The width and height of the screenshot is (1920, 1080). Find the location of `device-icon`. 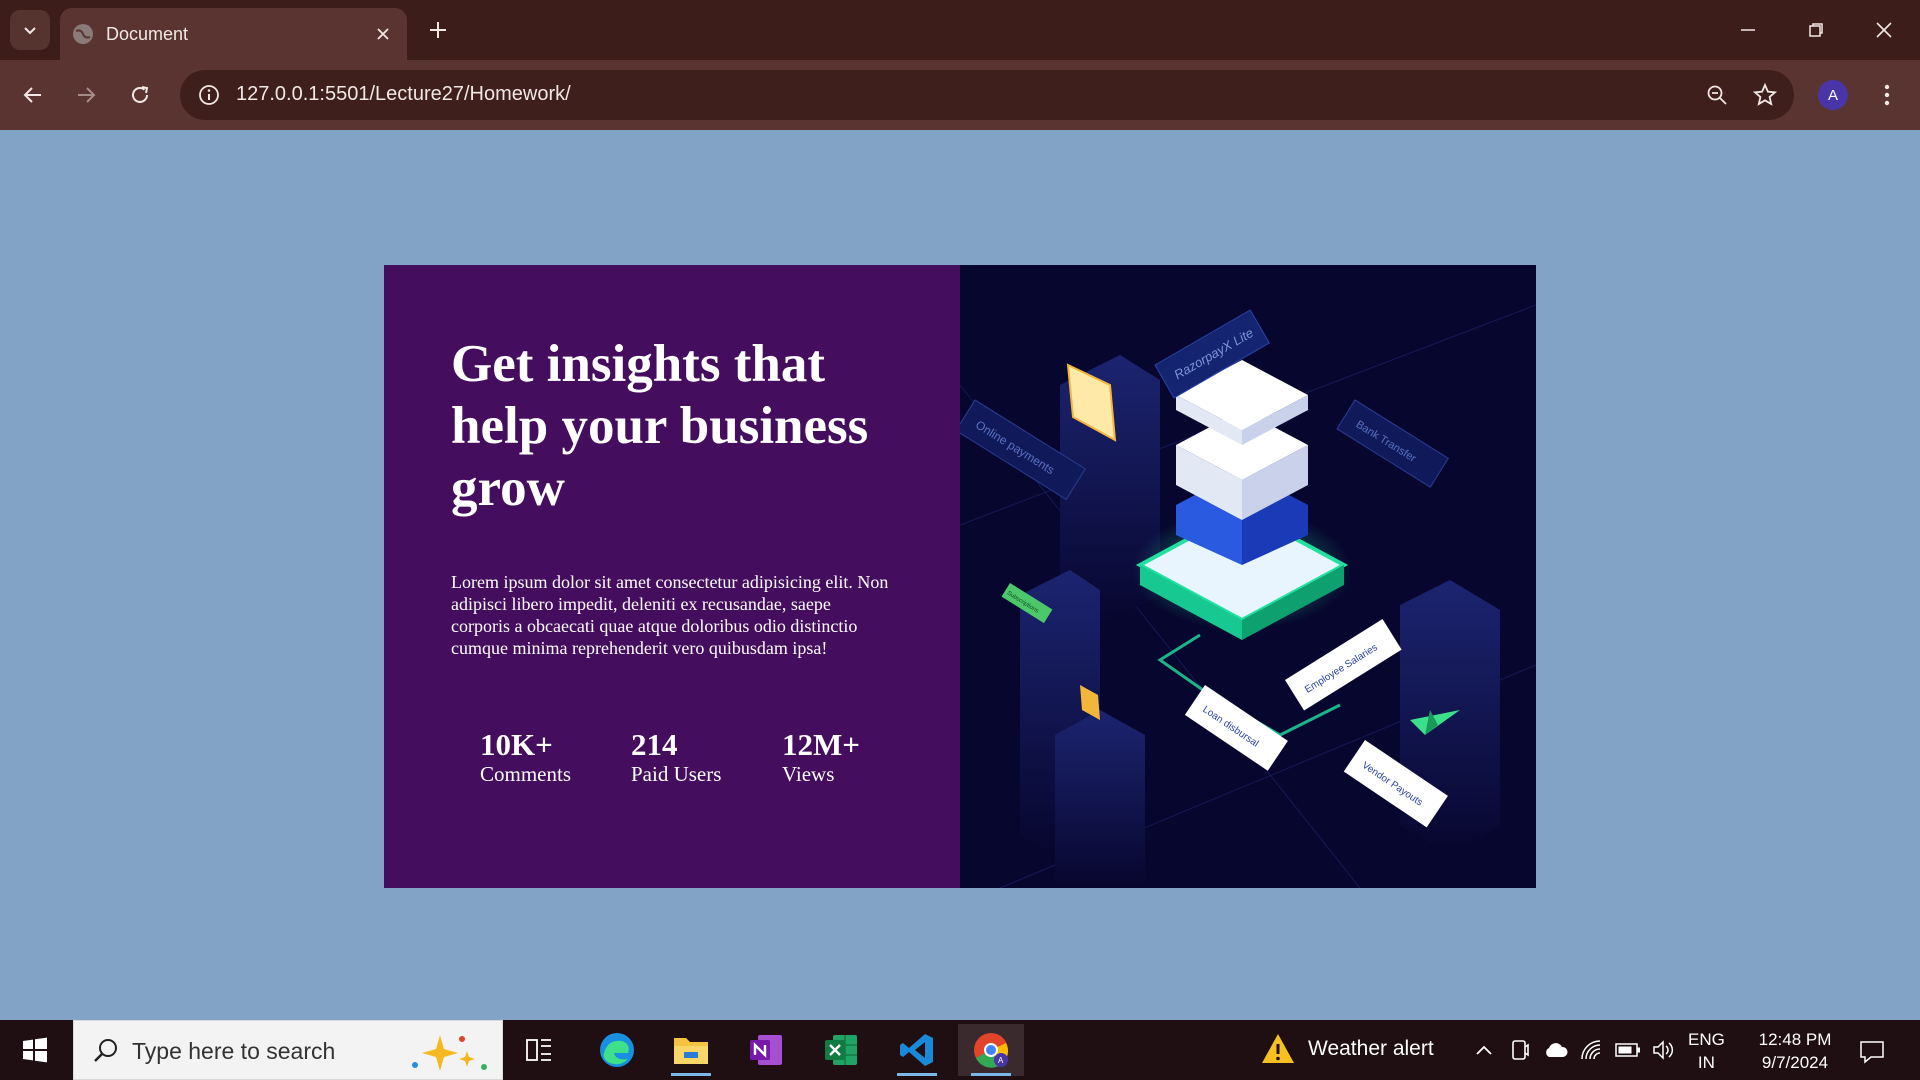

device-icon is located at coordinates (1520, 1050).